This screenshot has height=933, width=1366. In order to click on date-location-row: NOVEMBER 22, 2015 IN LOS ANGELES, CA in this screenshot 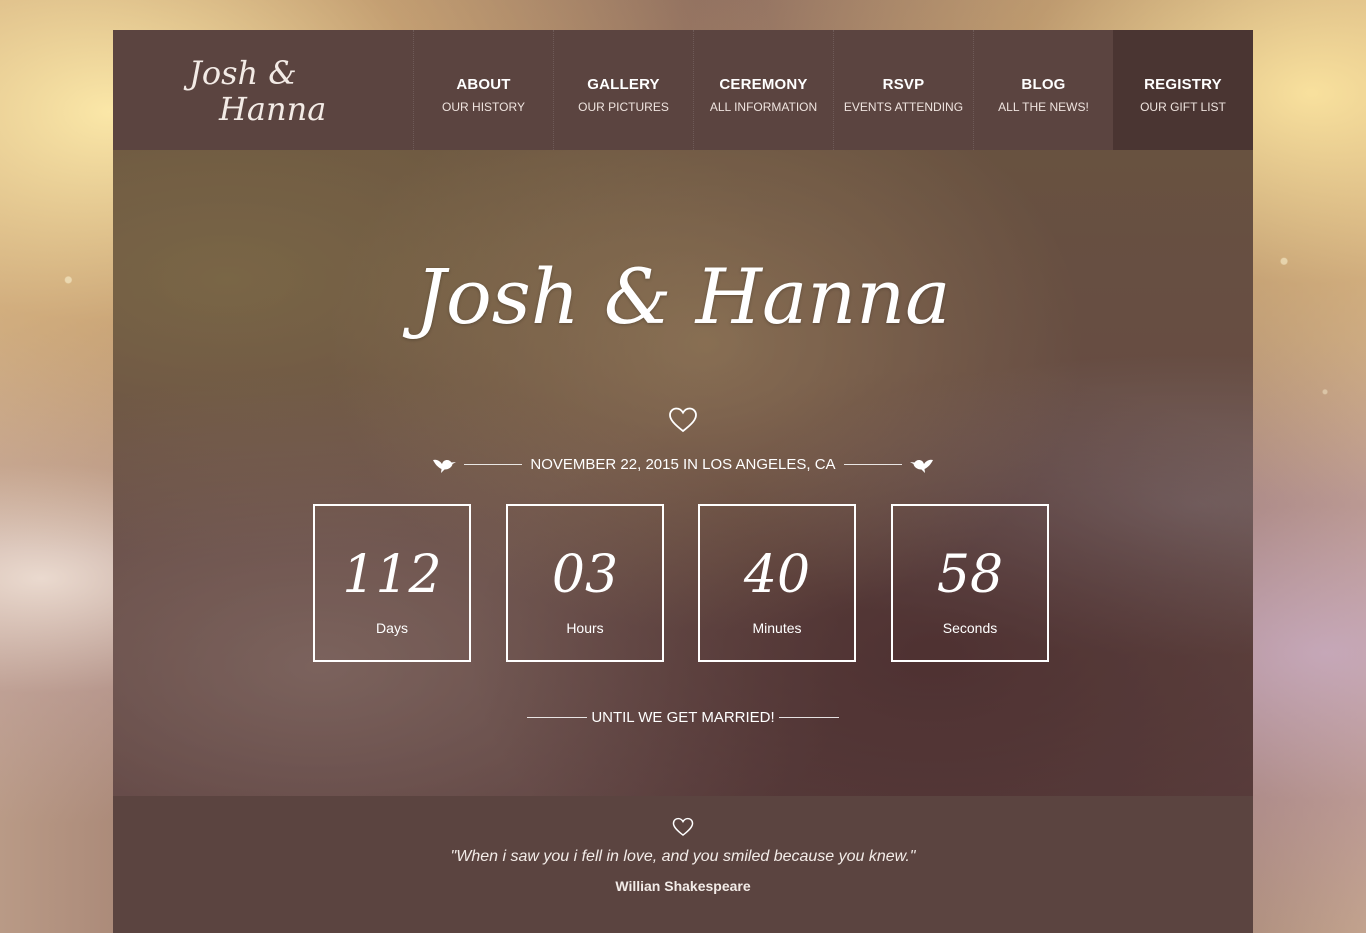, I will do `click(683, 464)`.